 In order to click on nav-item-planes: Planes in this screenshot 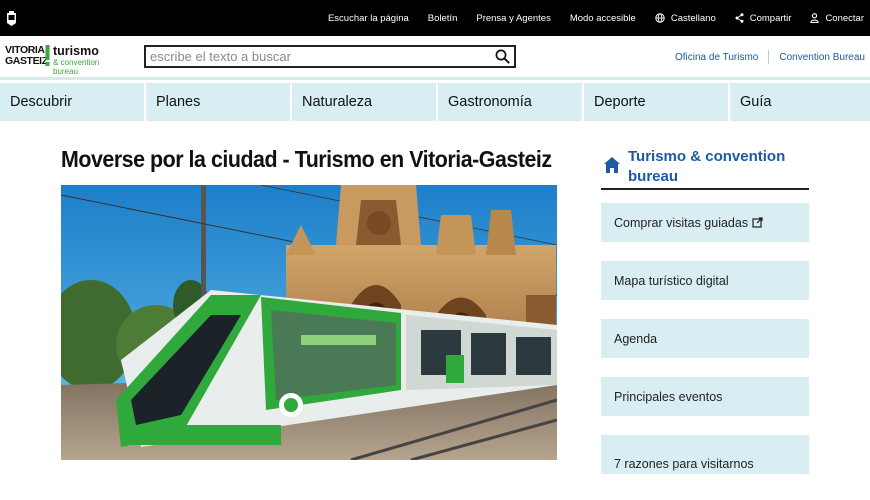, I will do `click(218, 102)`.